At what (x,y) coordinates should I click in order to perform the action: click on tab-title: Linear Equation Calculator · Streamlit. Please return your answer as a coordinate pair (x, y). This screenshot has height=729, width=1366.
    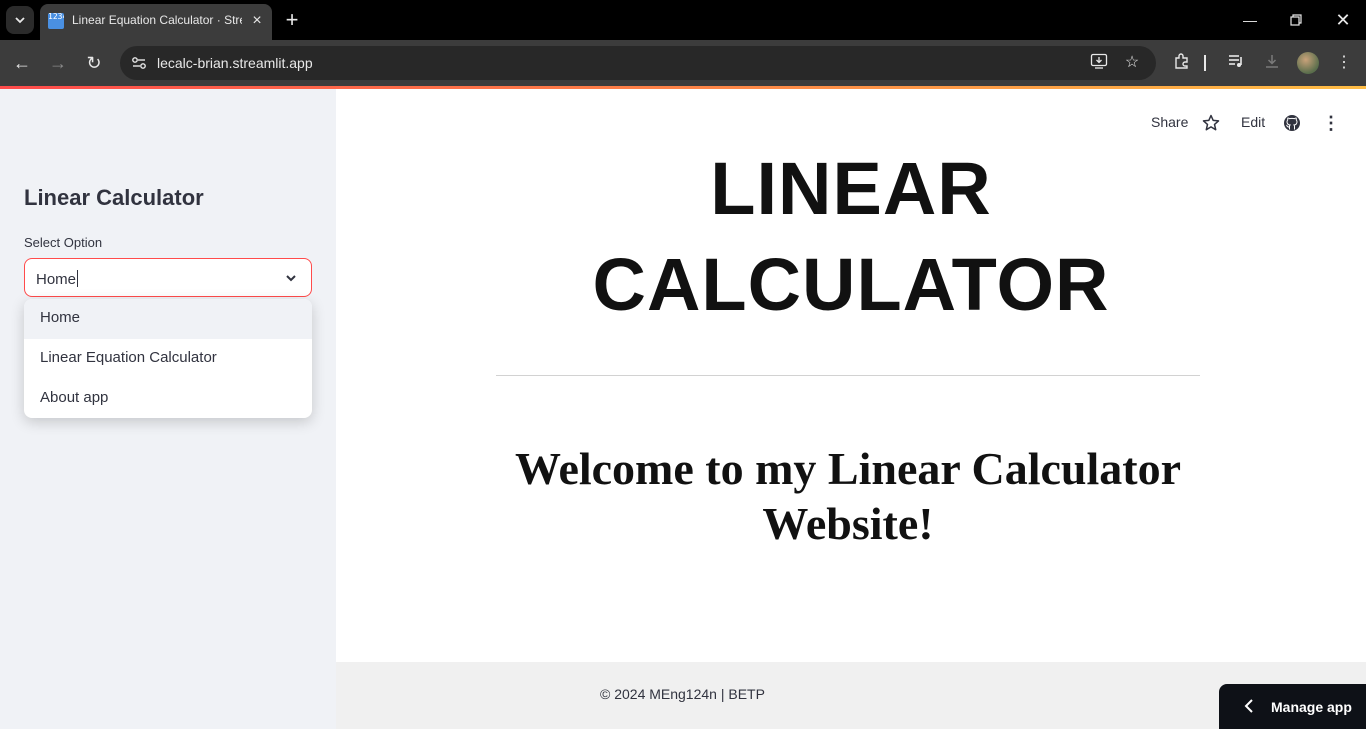
    Looking at the image, I should click on (157, 20).